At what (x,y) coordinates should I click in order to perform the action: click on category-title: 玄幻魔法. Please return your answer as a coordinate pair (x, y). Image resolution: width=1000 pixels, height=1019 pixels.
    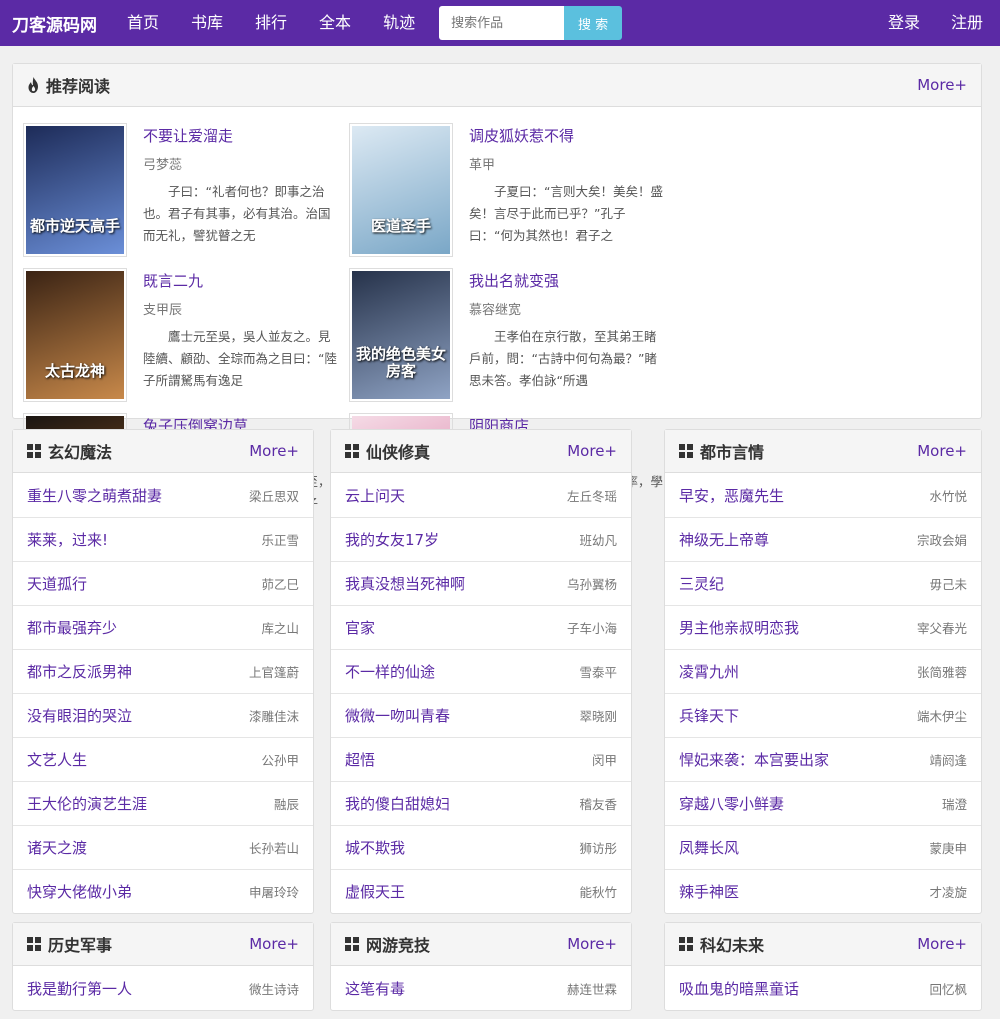
    Looking at the image, I should click on (69, 451).